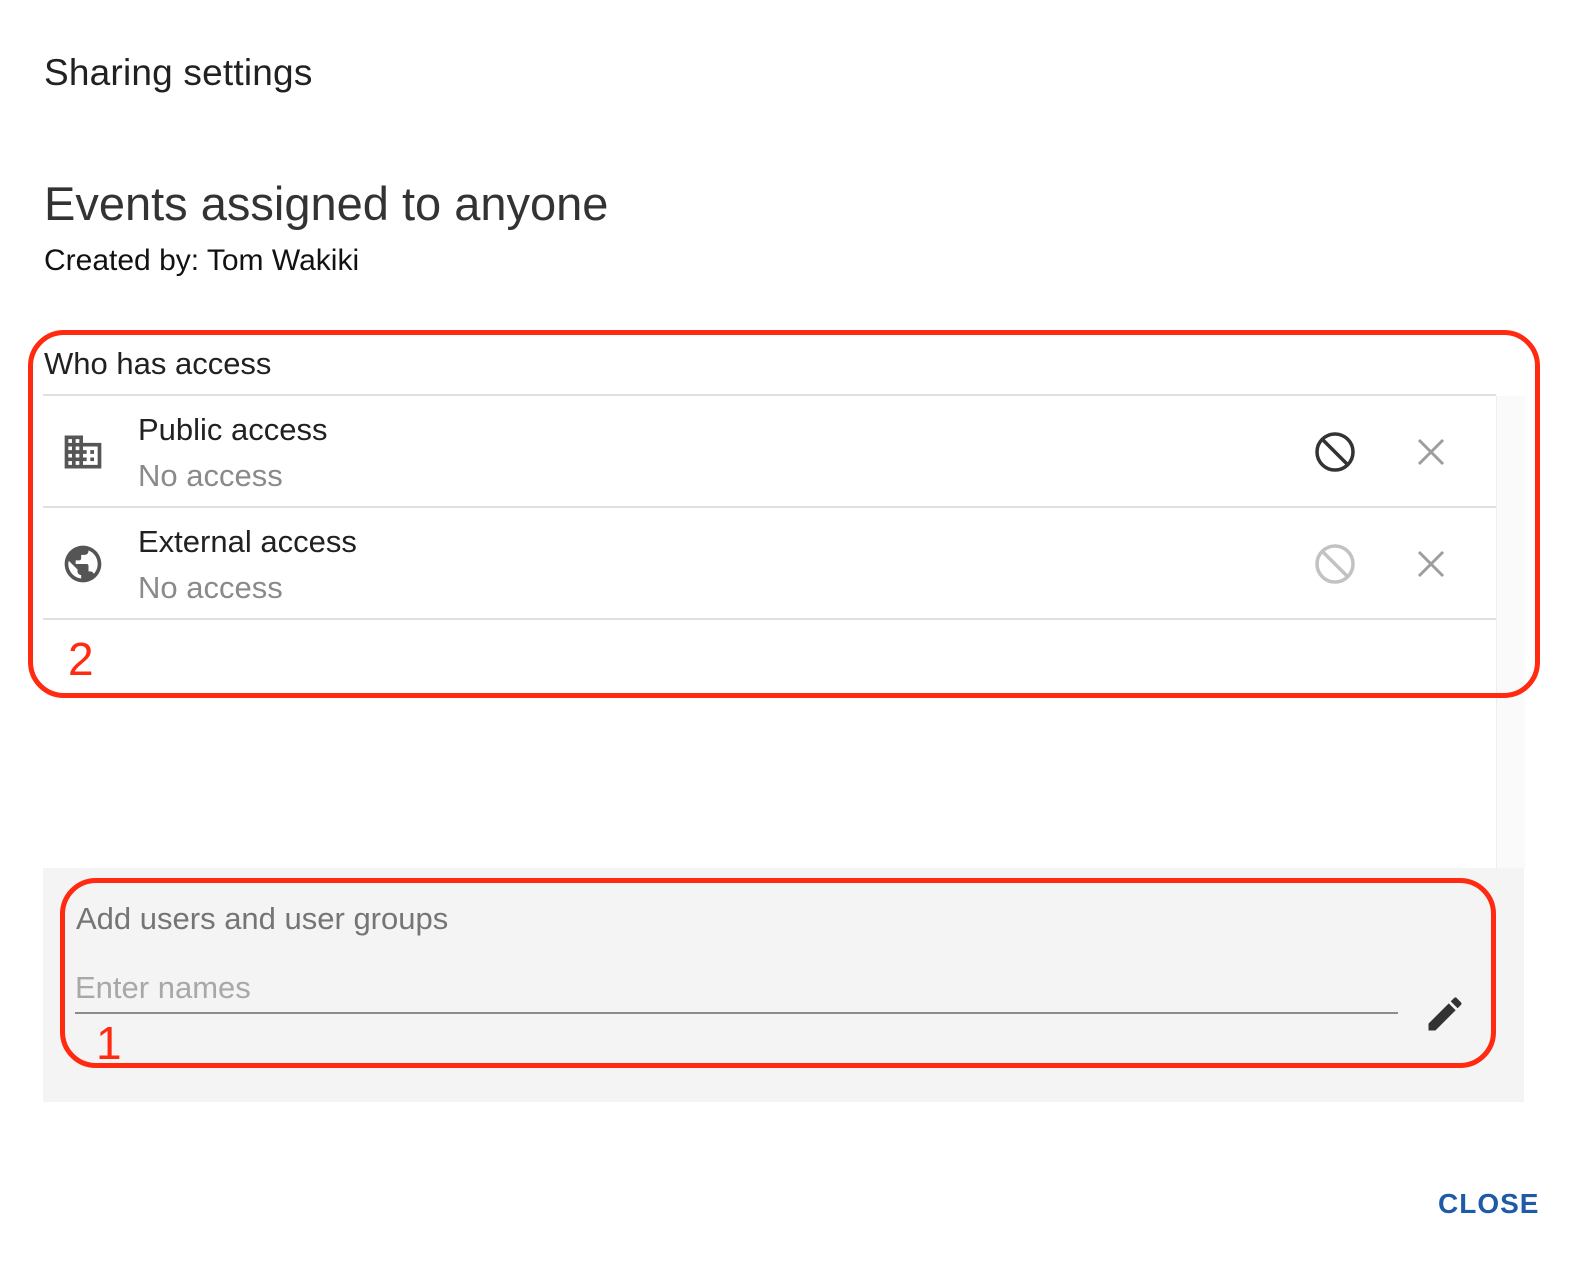 This screenshot has height=1270, width=1592. What do you see at coordinates (262, 918) in the screenshot?
I see `add-users-title: Add users and user groups` at bounding box center [262, 918].